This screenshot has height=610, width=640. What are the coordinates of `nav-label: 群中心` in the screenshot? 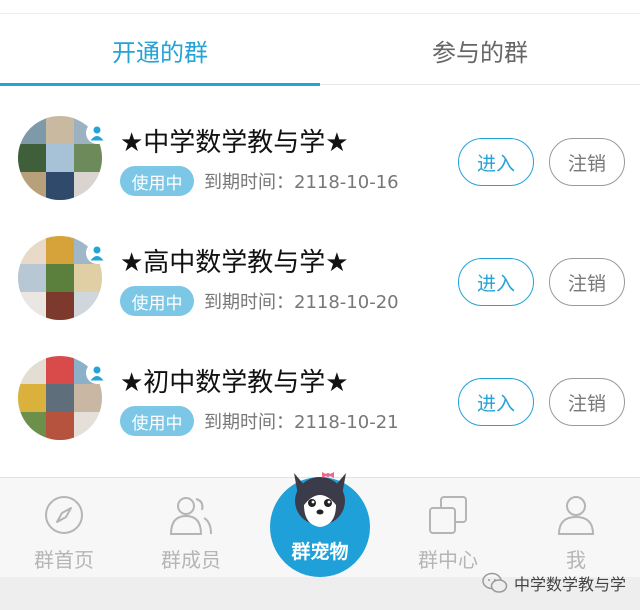 It's located at (448, 560).